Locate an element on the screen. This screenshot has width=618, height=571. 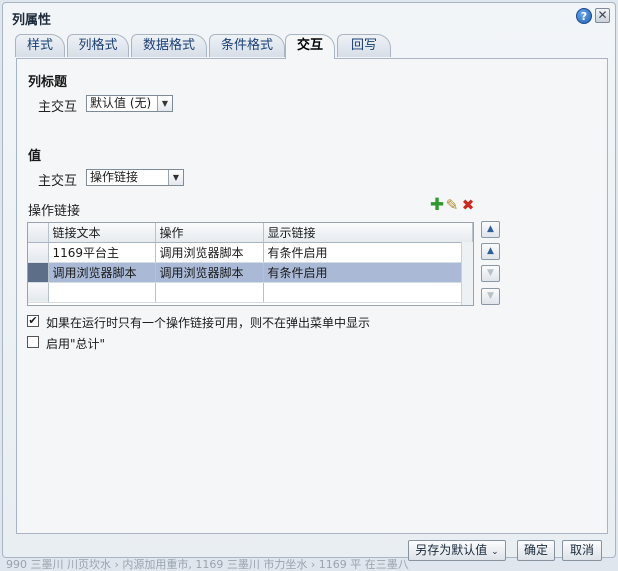
table-row is located at coordinates (250, 292).